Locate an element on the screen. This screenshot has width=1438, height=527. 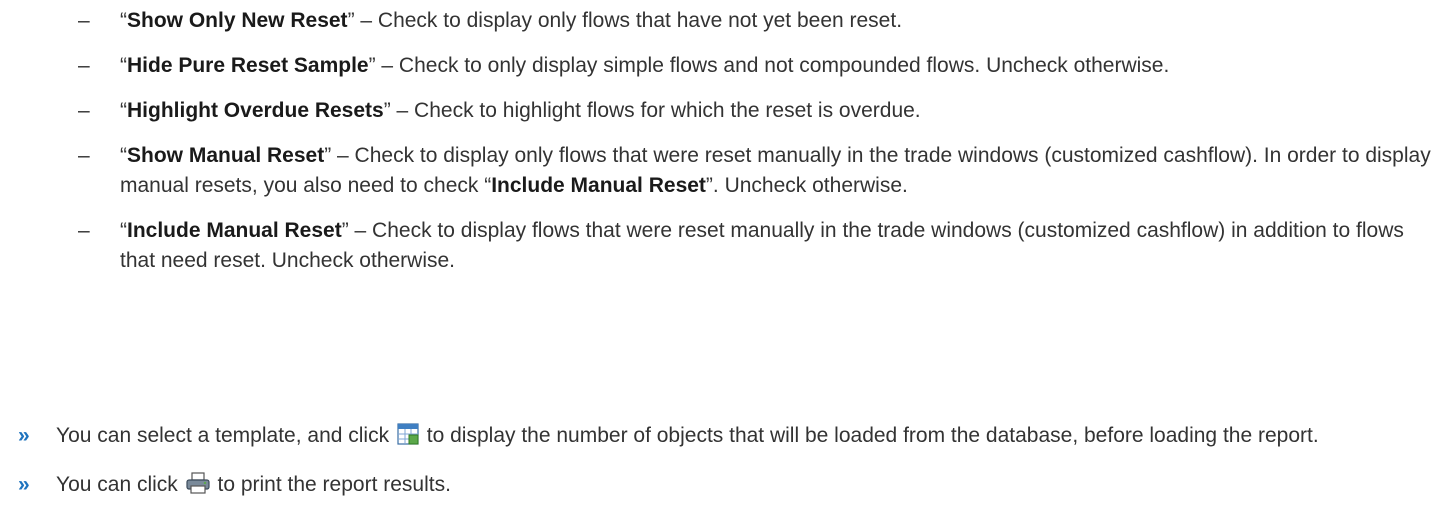
option-term: Include Manual Reset is located at coordinates (234, 230).